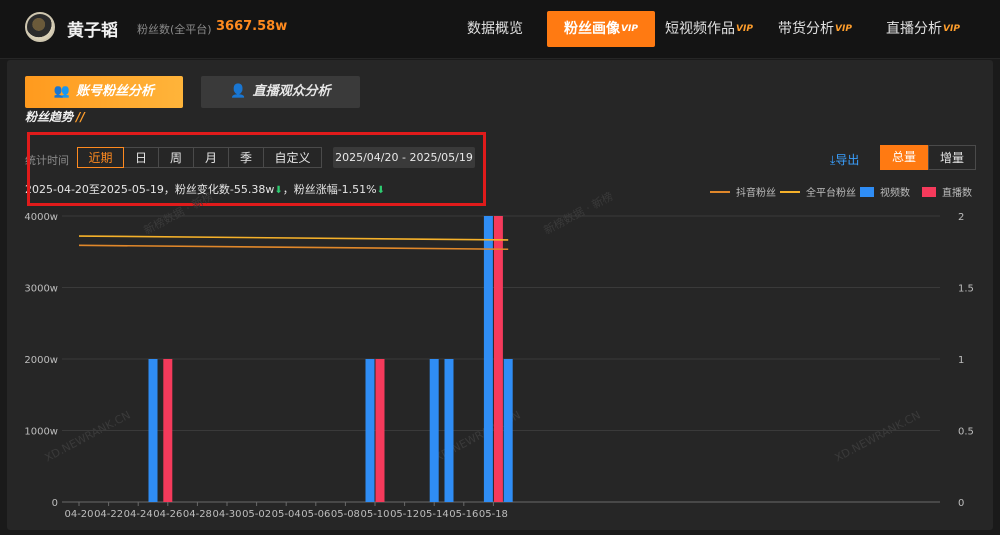 The image size is (1000, 535). I want to click on x-tick-label: 05-10, so click(374, 514).